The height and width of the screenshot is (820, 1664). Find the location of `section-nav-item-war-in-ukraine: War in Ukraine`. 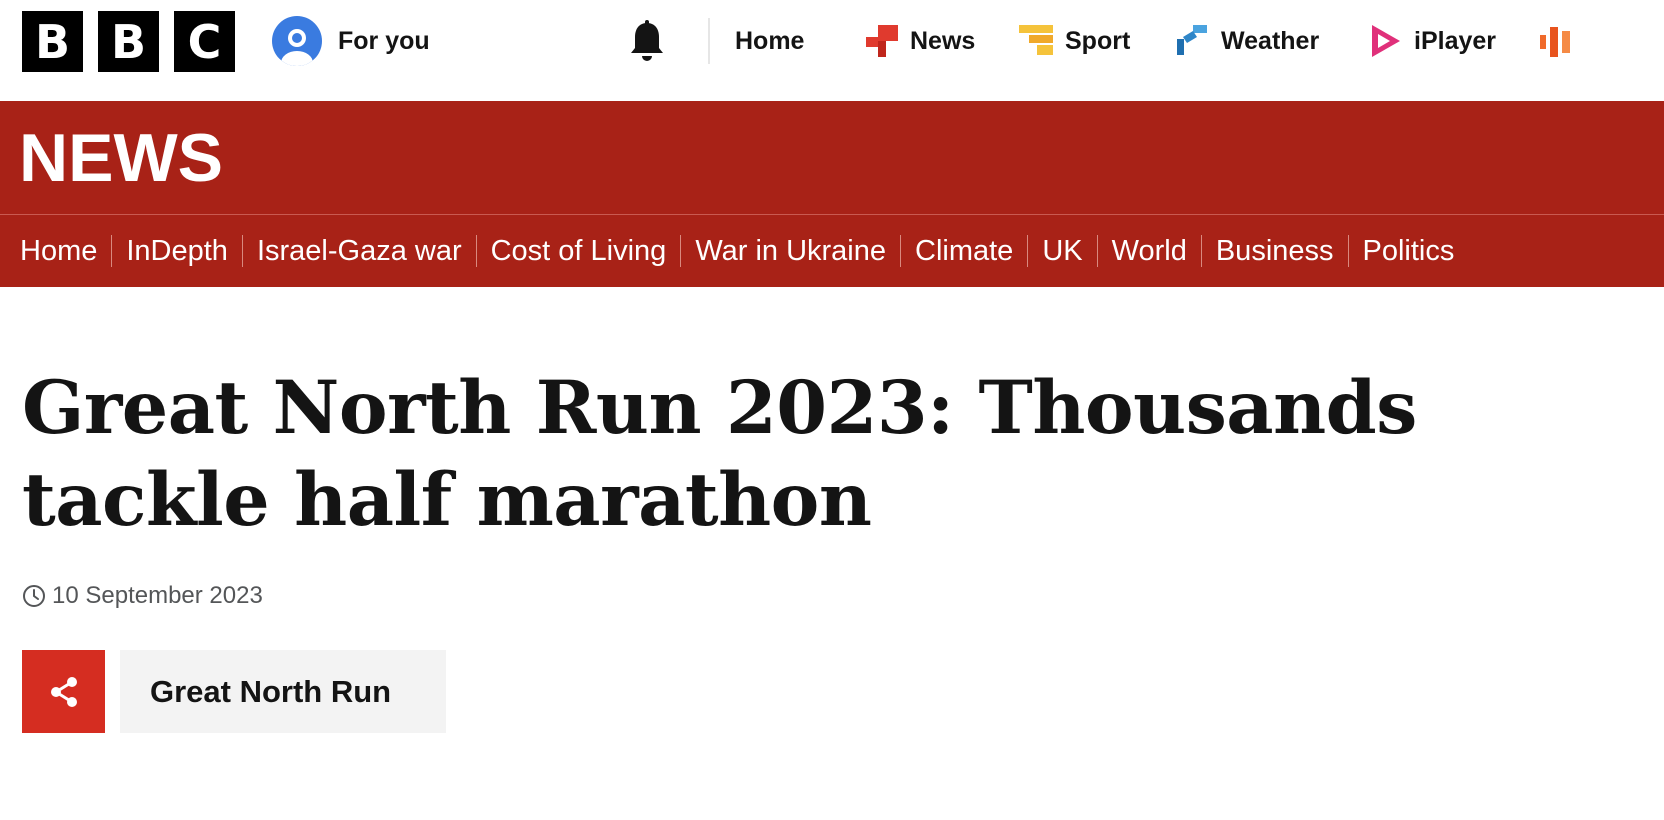

section-nav-item-war-in-ukraine: War in Ukraine is located at coordinates (790, 251).